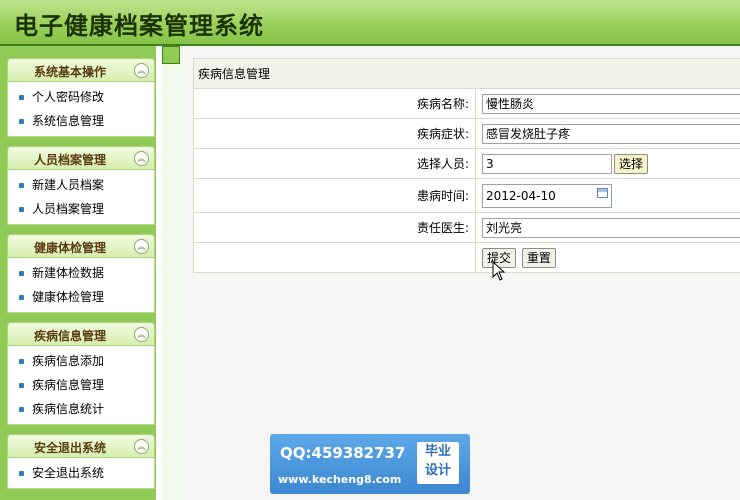 This screenshot has width=740, height=500. What do you see at coordinates (69, 248) in the screenshot?
I see `menu-group-title: 健康体检管理` at bounding box center [69, 248].